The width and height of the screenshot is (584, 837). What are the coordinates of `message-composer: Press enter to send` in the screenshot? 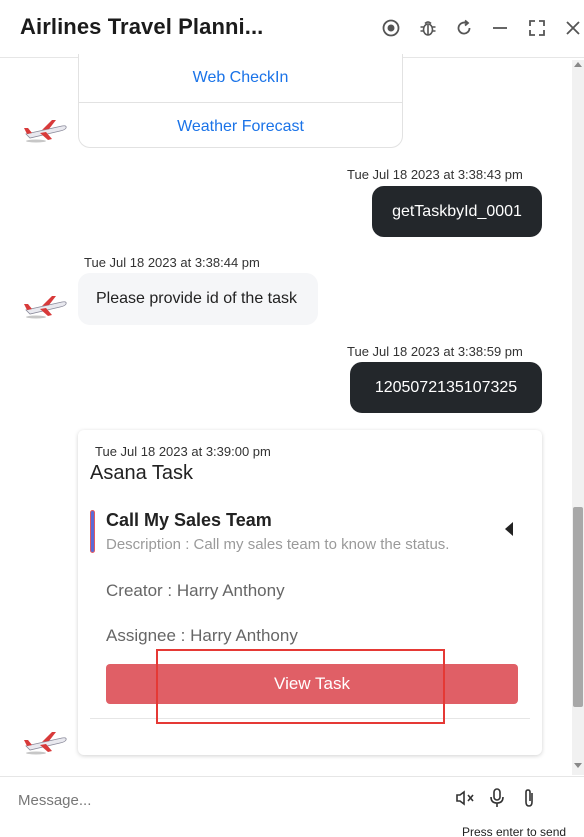 It's located at (292, 806).